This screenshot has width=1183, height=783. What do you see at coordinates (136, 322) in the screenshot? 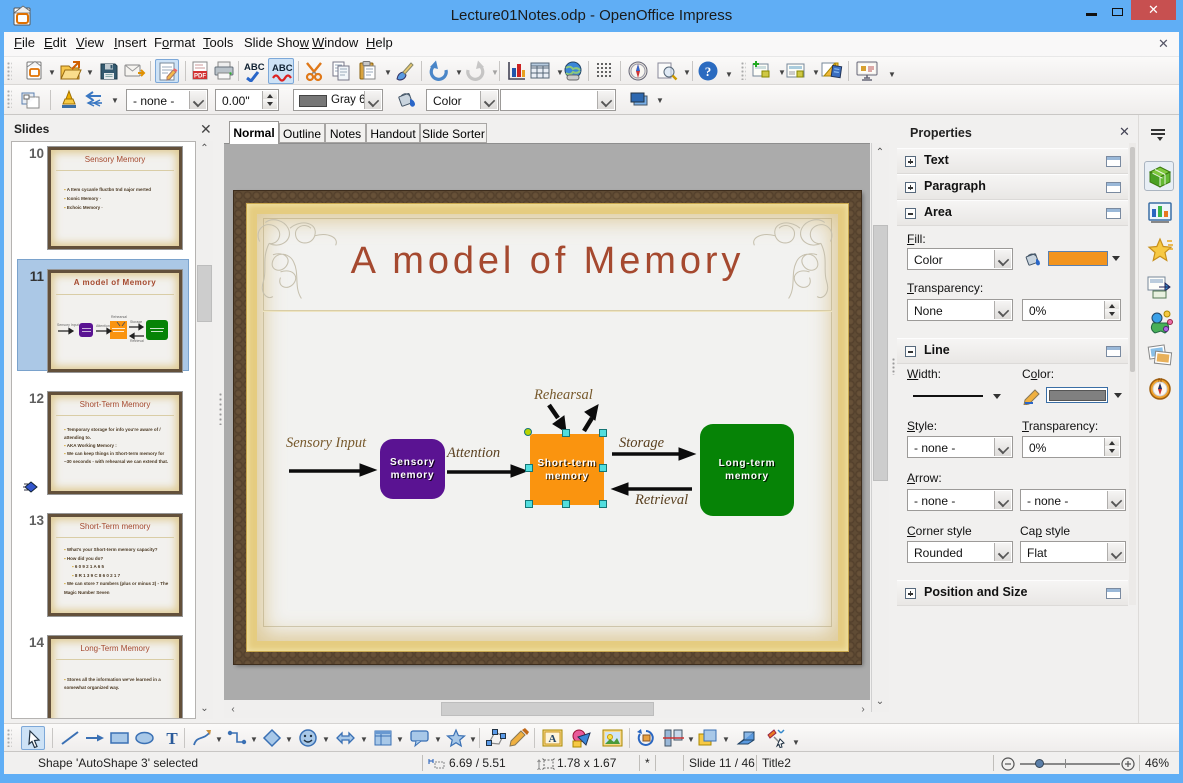
I see `svg-text: Storage` at bounding box center [136, 322].